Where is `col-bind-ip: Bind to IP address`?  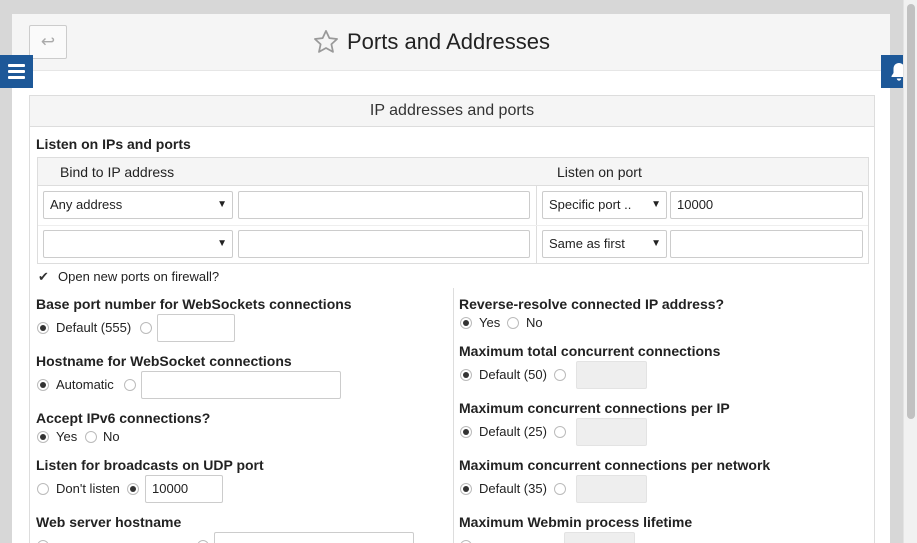 col-bind-ip: Bind to IP address is located at coordinates (117, 172).